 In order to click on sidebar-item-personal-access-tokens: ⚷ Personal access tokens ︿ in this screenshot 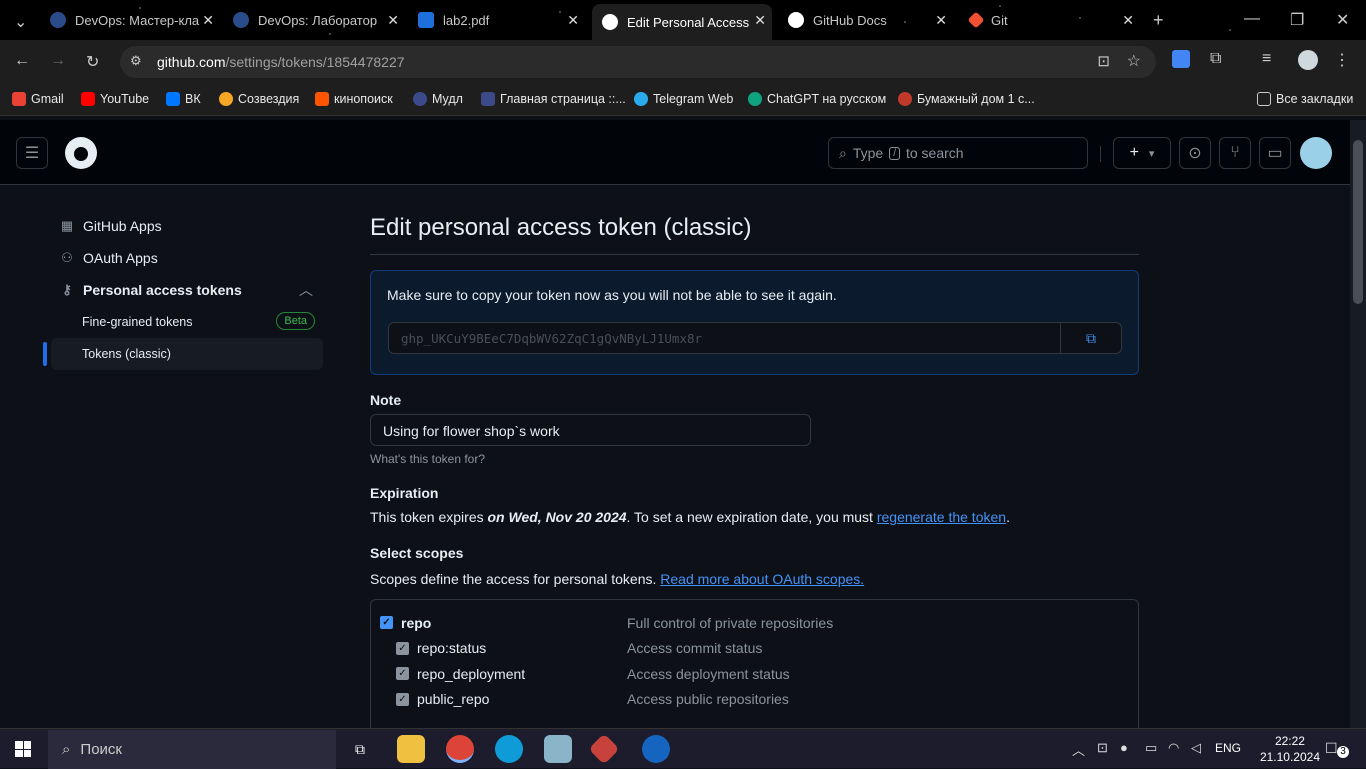, I will do `click(183, 290)`.